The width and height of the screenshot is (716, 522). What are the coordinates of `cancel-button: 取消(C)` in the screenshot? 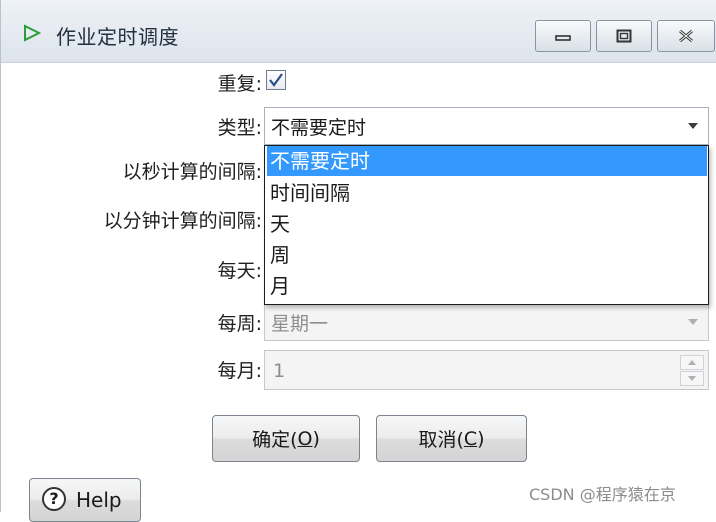 It's located at (451, 438).